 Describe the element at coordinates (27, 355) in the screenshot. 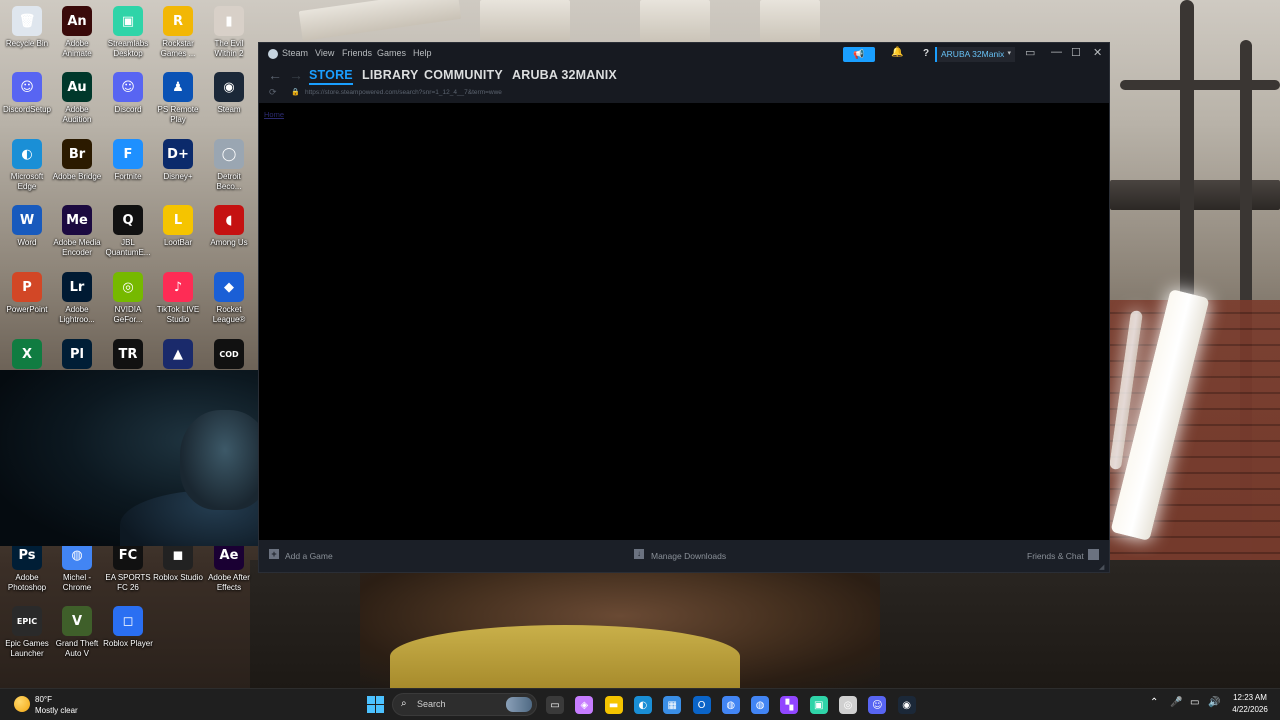

I see `desktop-icon: X` at that location.